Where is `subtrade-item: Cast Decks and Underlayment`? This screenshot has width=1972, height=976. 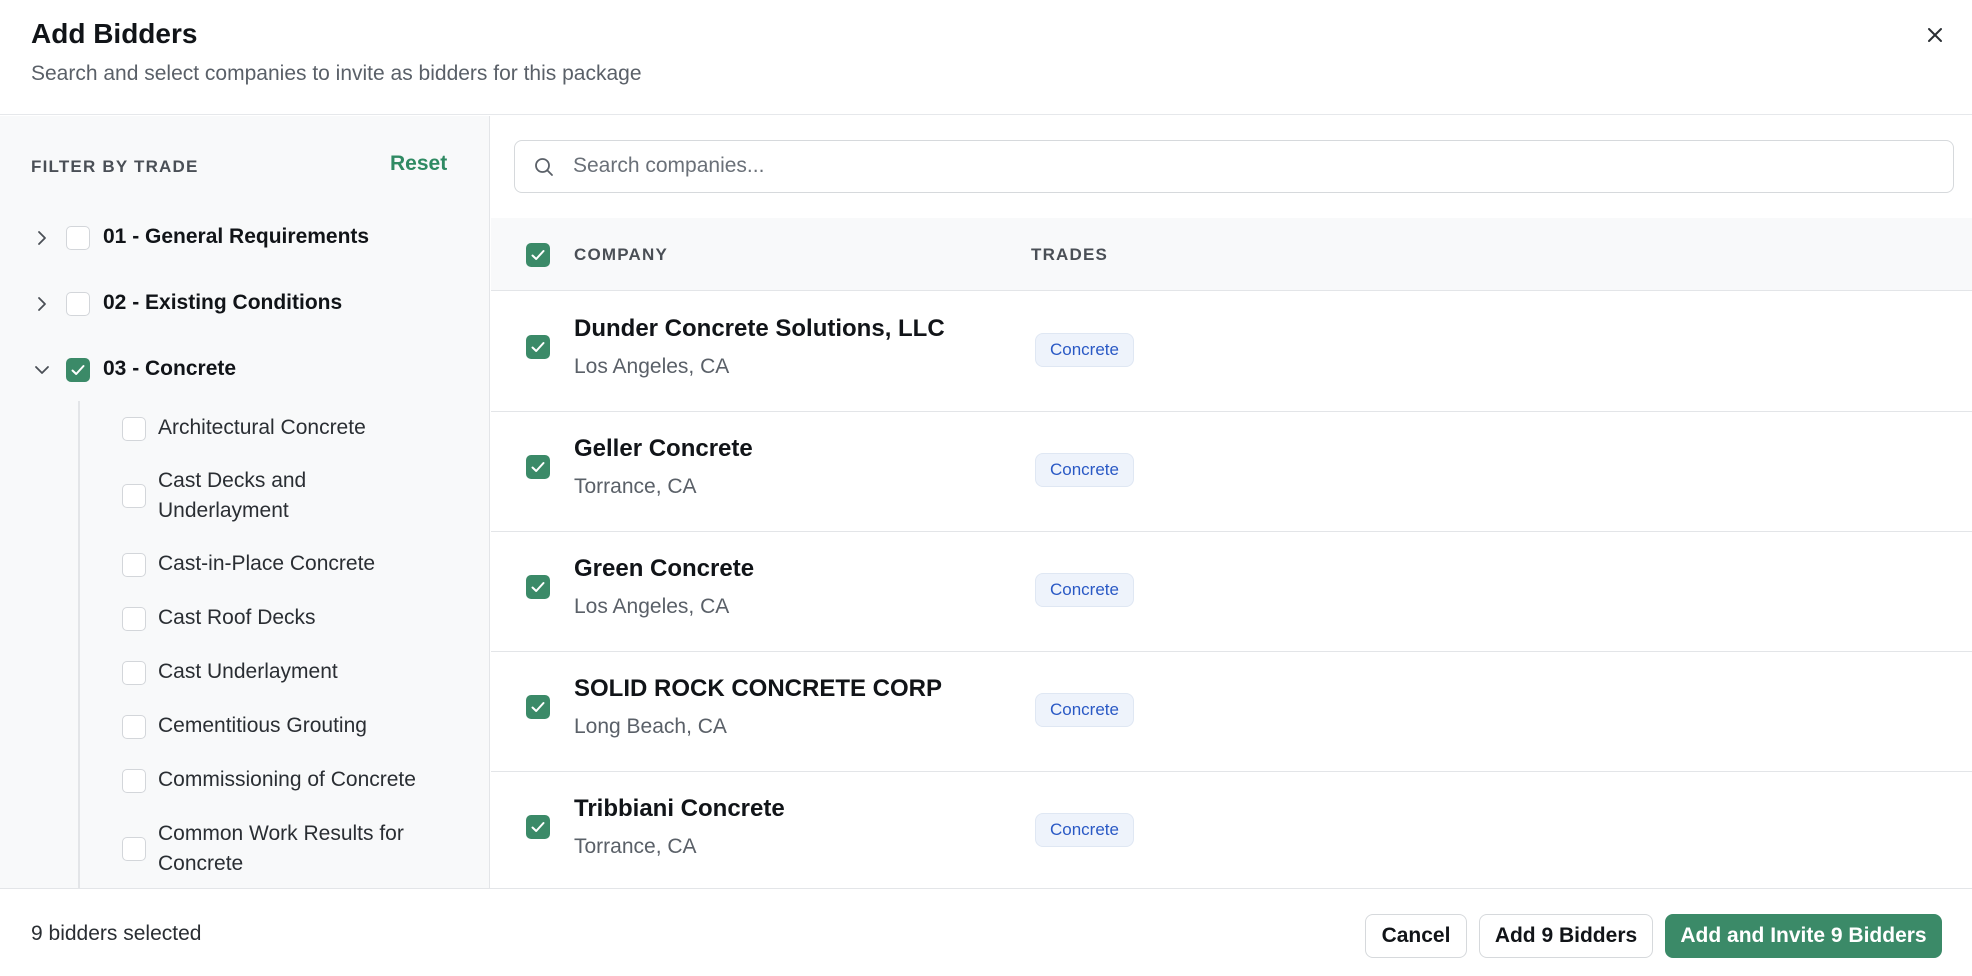
subtrade-item: Cast Decks and Underlayment is located at coordinates (280, 496).